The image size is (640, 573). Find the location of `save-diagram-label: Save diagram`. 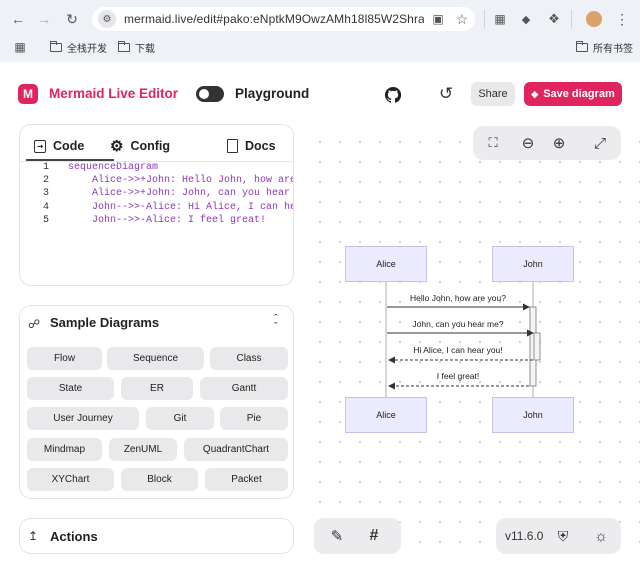

save-diagram-label: Save diagram is located at coordinates (579, 94).